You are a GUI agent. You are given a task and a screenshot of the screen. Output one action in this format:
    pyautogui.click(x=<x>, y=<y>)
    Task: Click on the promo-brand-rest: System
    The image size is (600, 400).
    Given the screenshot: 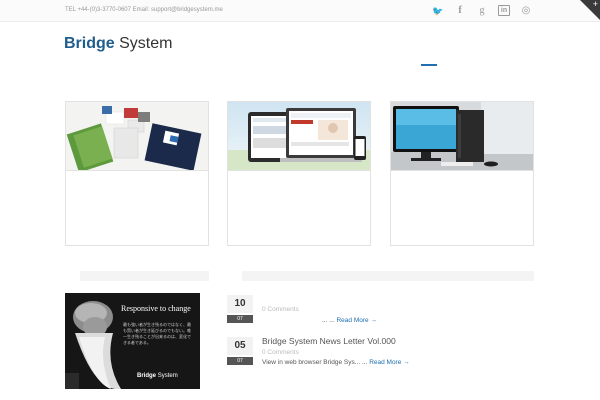 What is the action you would take?
    pyautogui.click(x=167, y=376)
    